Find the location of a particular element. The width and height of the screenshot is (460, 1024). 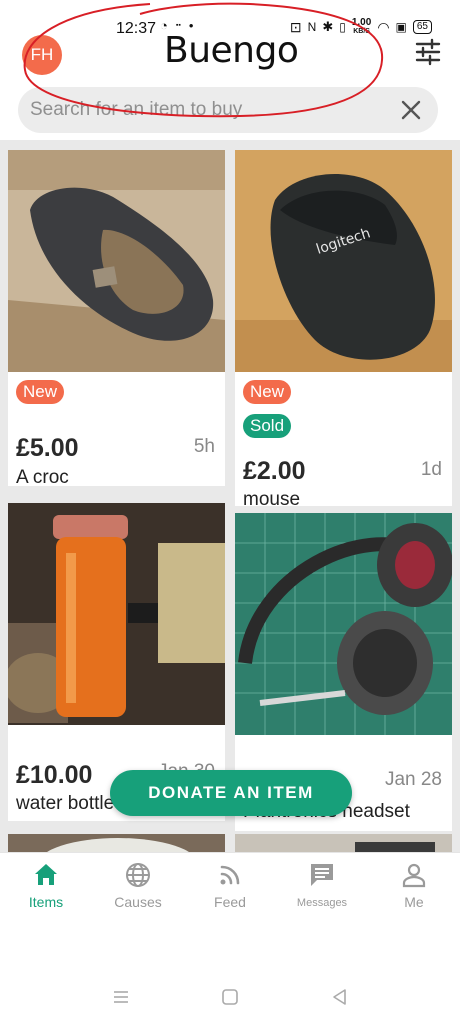

vibrate-icon: ▯ is located at coordinates (342, 27).